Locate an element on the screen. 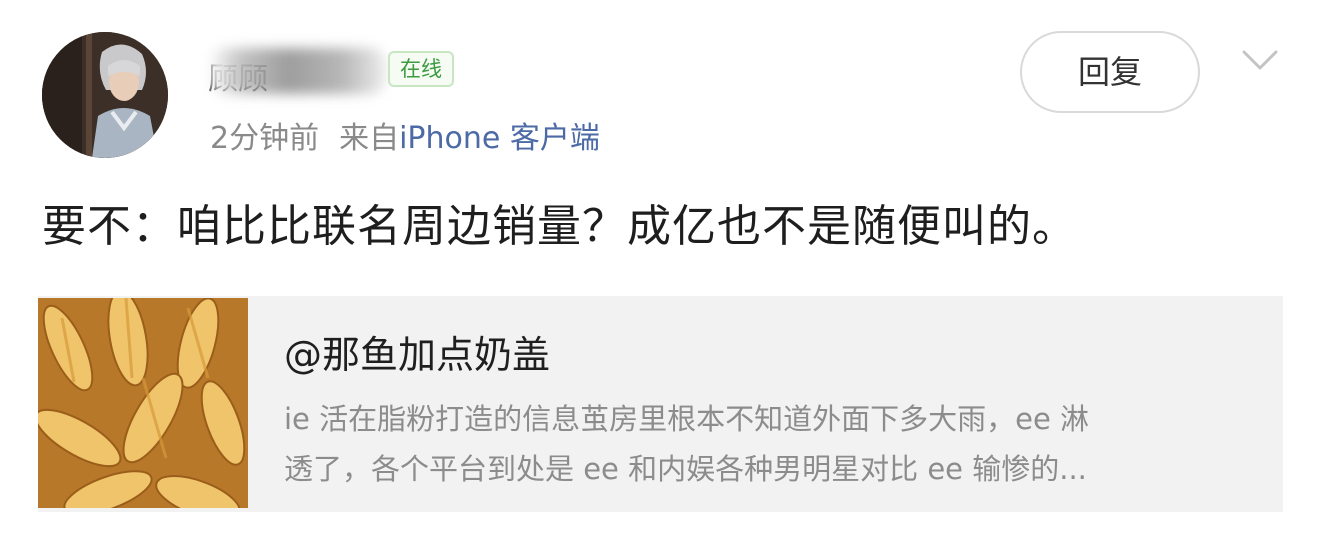 The image size is (1320, 535). comment-time: 2分钟前 is located at coordinates (265, 138).